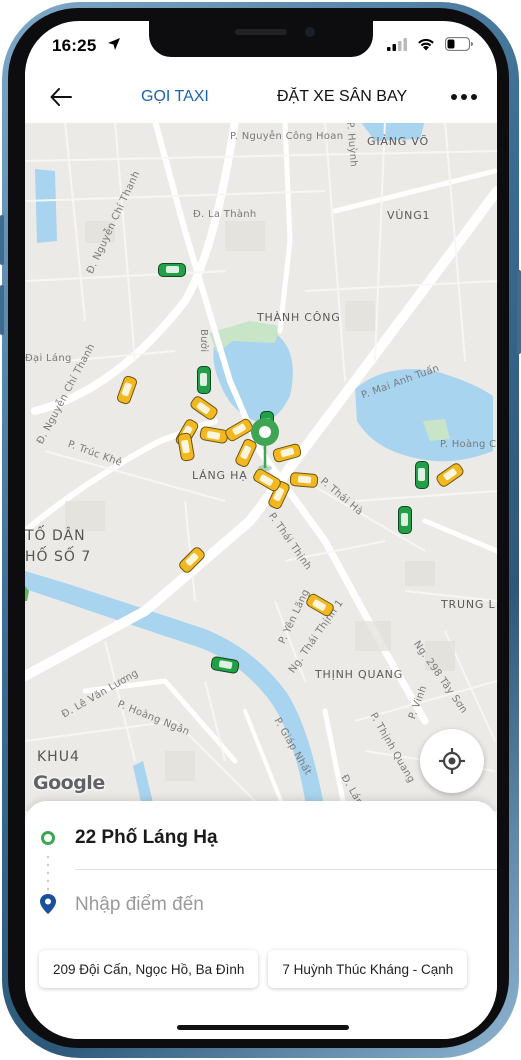 This screenshot has width=521, height=1060. Describe the element at coordinates (468, 604) in the screenshot. I see `map-area-label: TRUNG L` at that location.